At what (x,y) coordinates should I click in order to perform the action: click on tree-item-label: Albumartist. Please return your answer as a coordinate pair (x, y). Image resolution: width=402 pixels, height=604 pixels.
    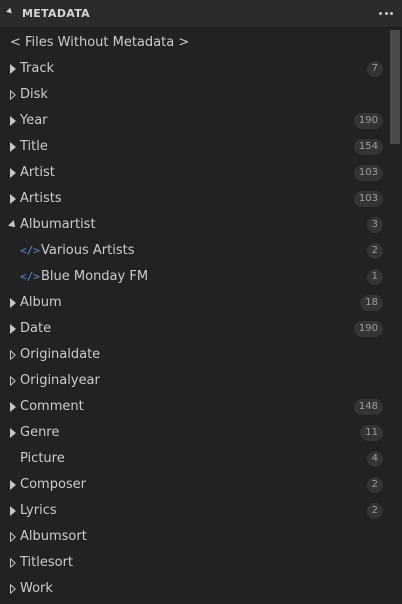
    Looking at the image, I should click on (58, 224).